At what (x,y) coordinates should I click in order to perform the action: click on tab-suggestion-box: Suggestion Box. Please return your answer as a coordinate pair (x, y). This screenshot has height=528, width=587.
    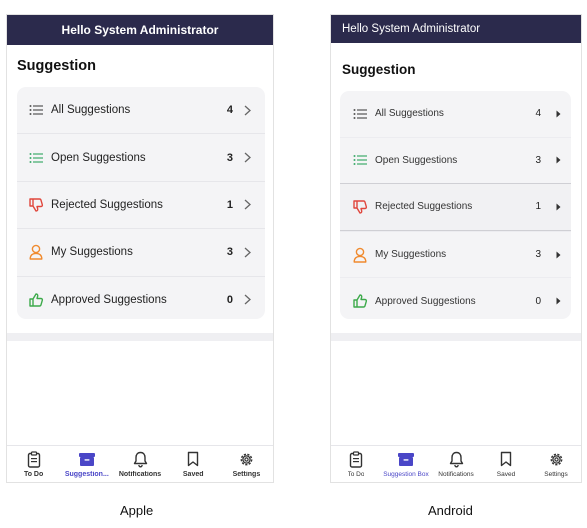
    Looking at the image, I should click on (406, 464).